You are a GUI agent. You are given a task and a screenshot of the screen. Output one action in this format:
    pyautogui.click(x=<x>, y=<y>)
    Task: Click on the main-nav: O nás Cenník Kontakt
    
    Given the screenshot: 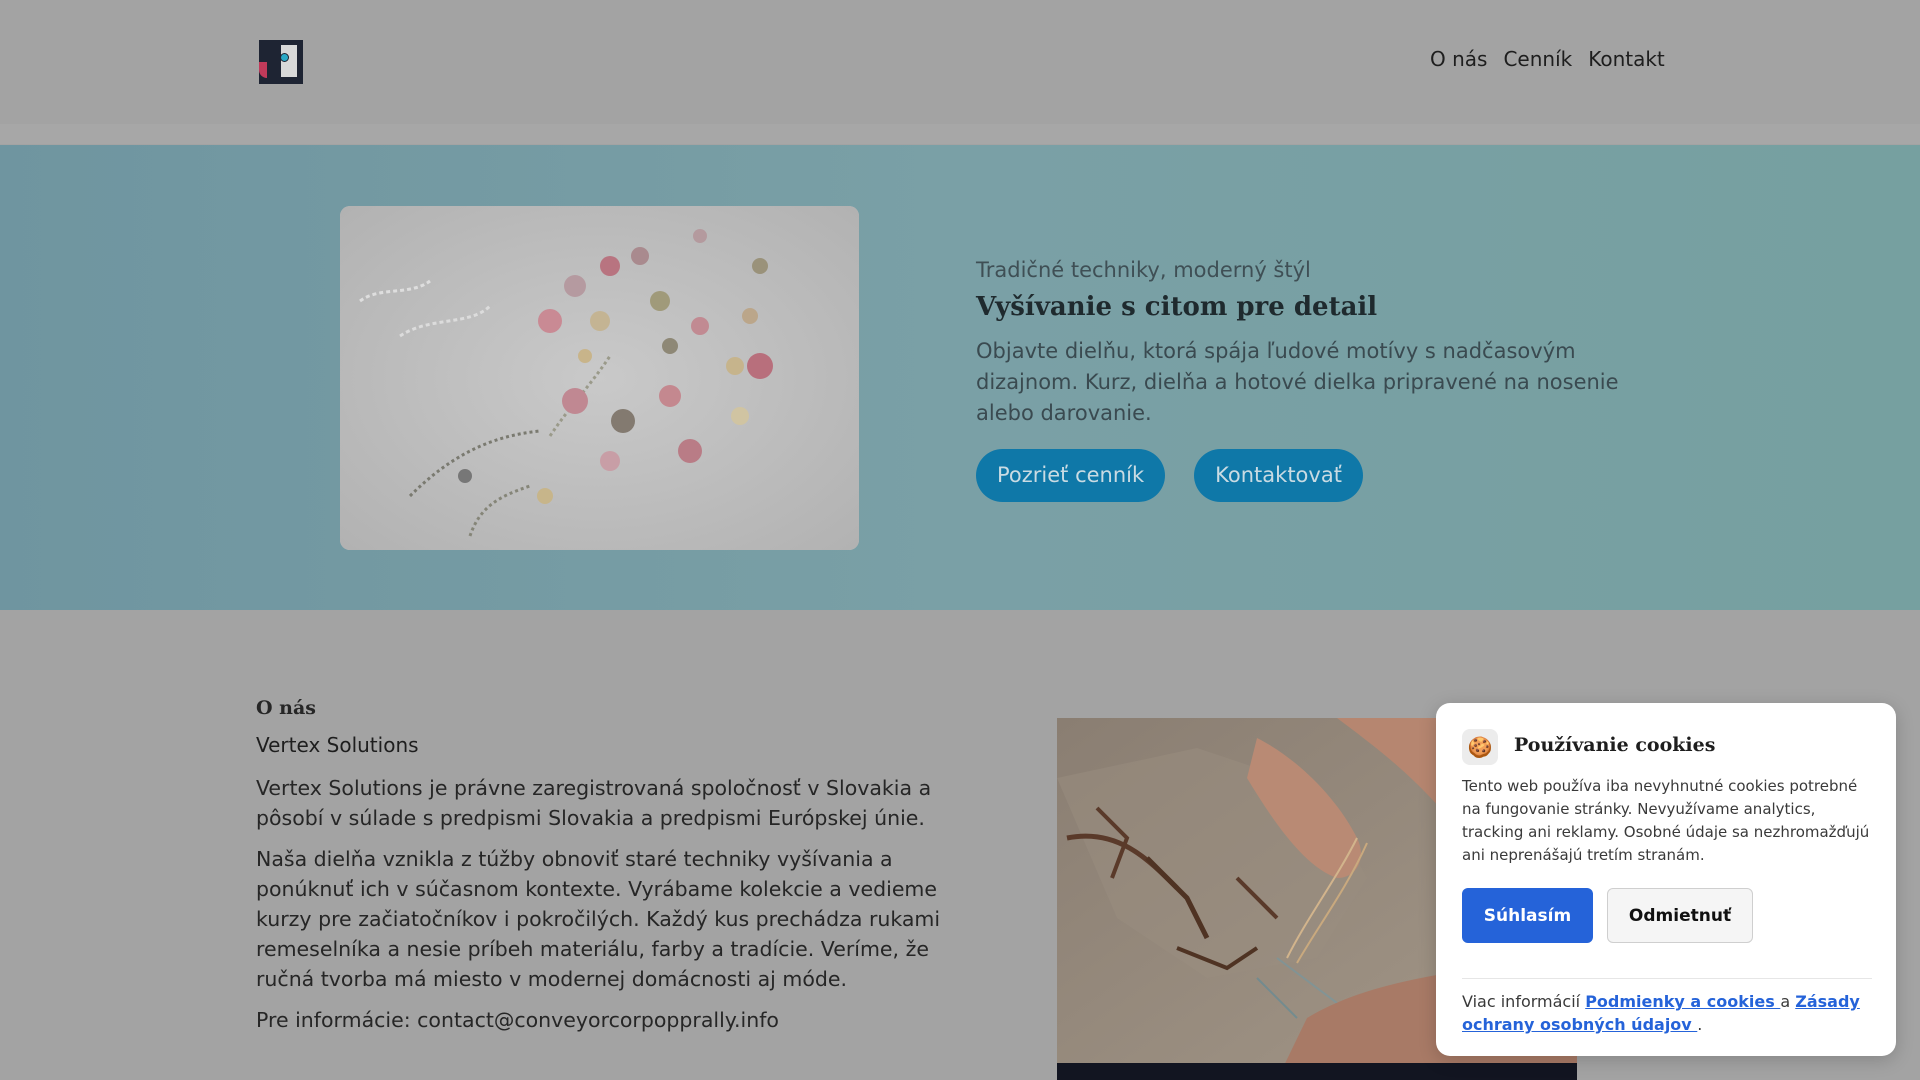 What is the action you would take?
    pyautogui.click(x=1547, y=59)
    